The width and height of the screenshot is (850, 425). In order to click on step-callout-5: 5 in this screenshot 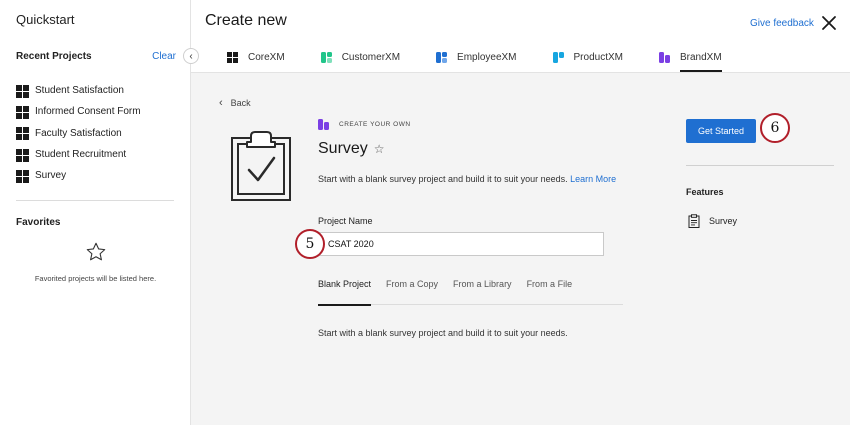, I will do `click(310, 244)`.